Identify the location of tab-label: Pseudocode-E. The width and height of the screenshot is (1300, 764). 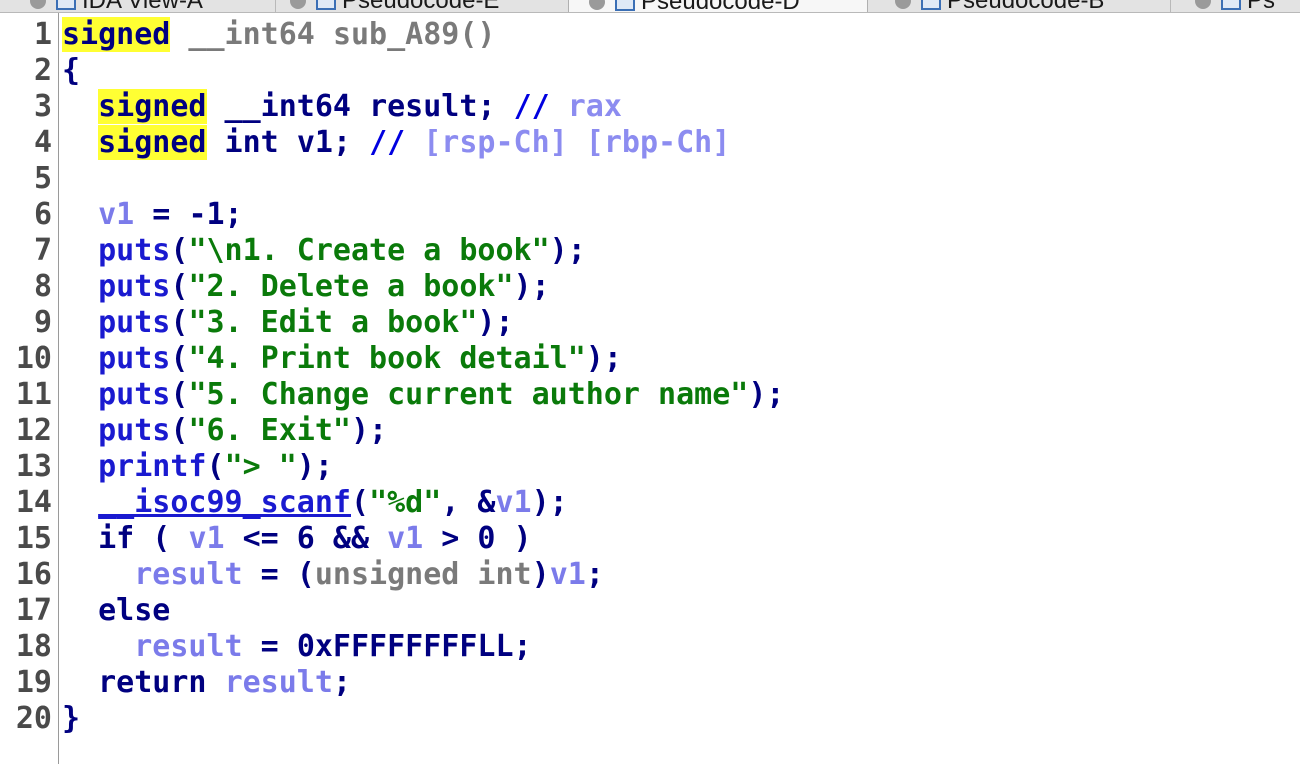
(420, 6).